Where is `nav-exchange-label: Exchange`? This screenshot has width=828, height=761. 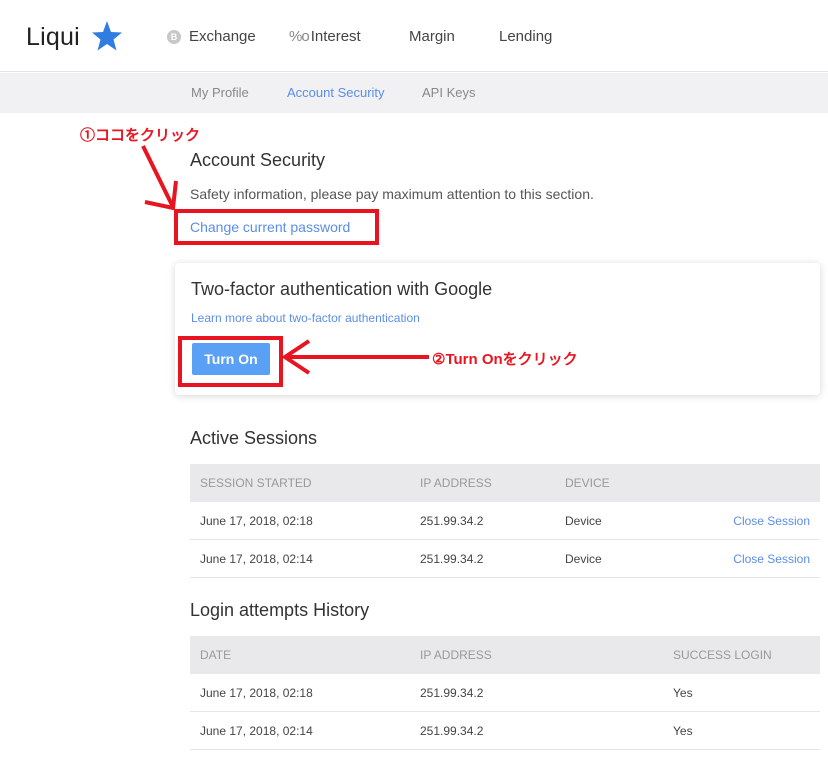
nav-exchange-label: Exchange is located at coordinates (222, 36).